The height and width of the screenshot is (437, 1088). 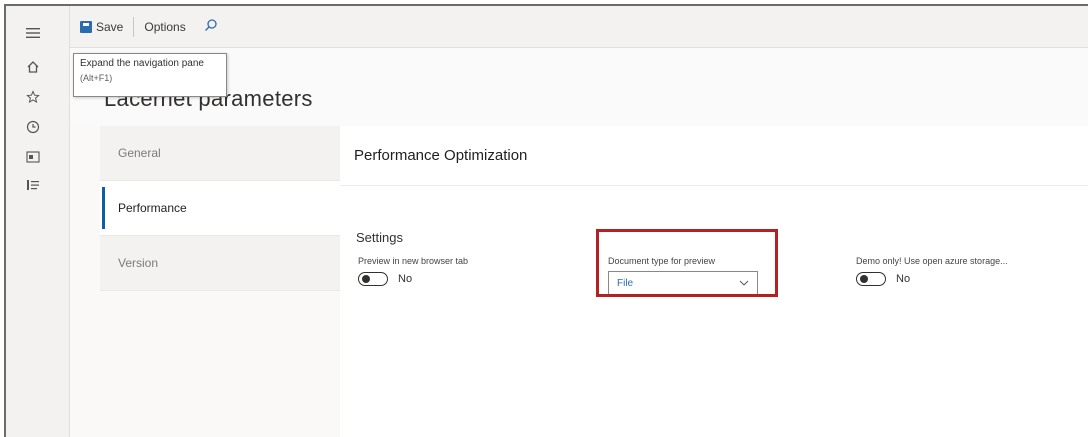 What do you see at coordinates (33, 185) in the screenshot?
I see `list-icon` at bounding box center [33, 185].